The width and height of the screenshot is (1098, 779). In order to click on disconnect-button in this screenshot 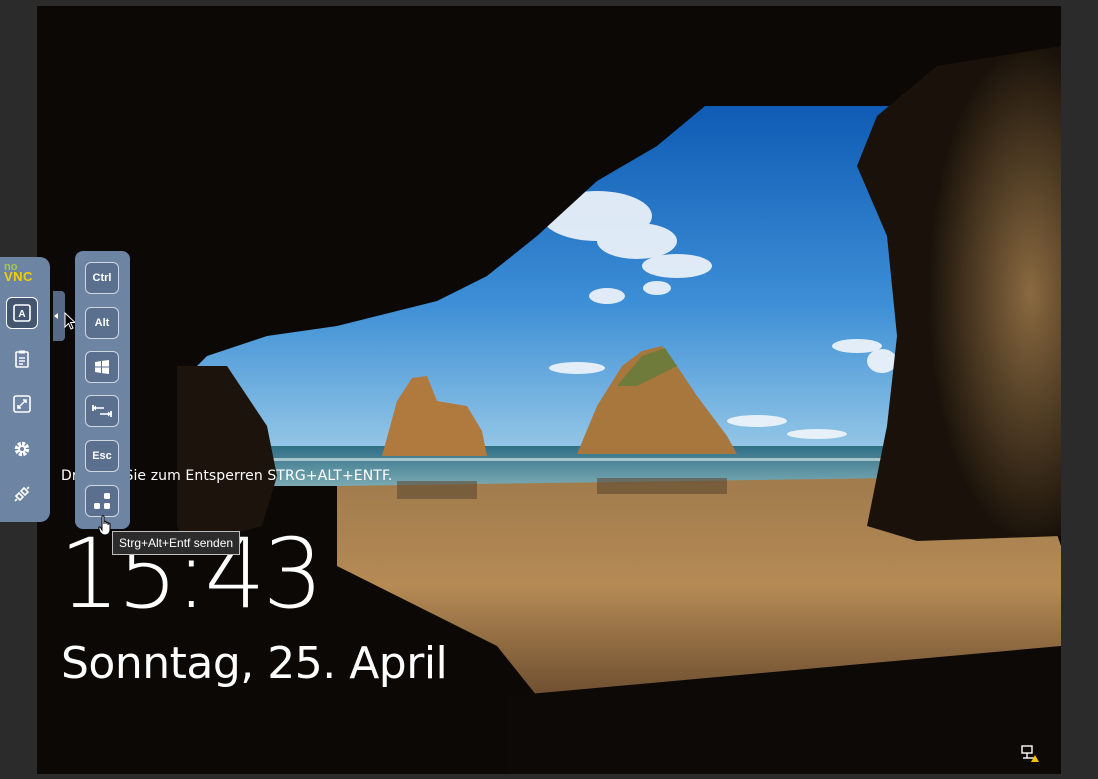, I will do `click(22, 494)`.